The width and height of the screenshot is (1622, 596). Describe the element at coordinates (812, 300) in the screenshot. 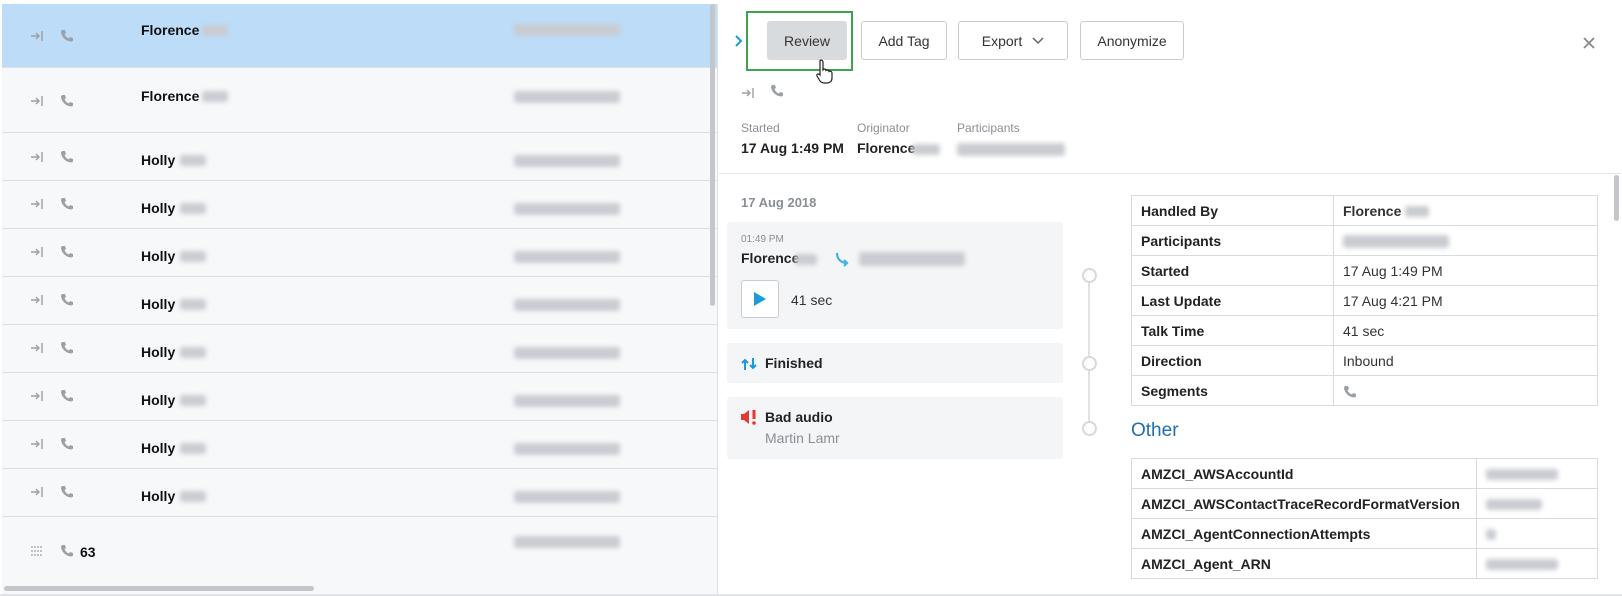

I see `call-duration: 41 sec` at that location.